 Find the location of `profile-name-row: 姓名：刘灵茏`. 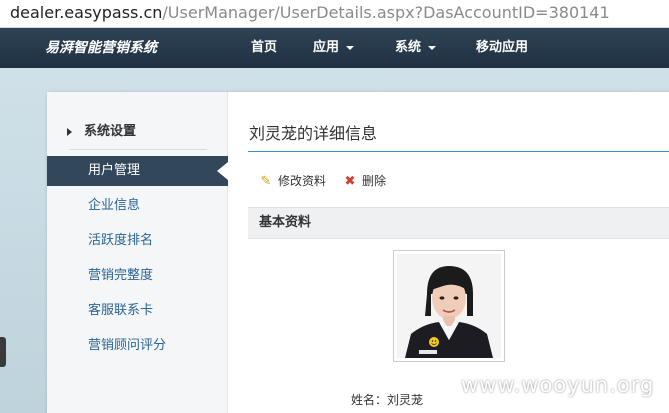

profile-name-row: 姓名：刘灵茏 is located at coordinates (387, 400).